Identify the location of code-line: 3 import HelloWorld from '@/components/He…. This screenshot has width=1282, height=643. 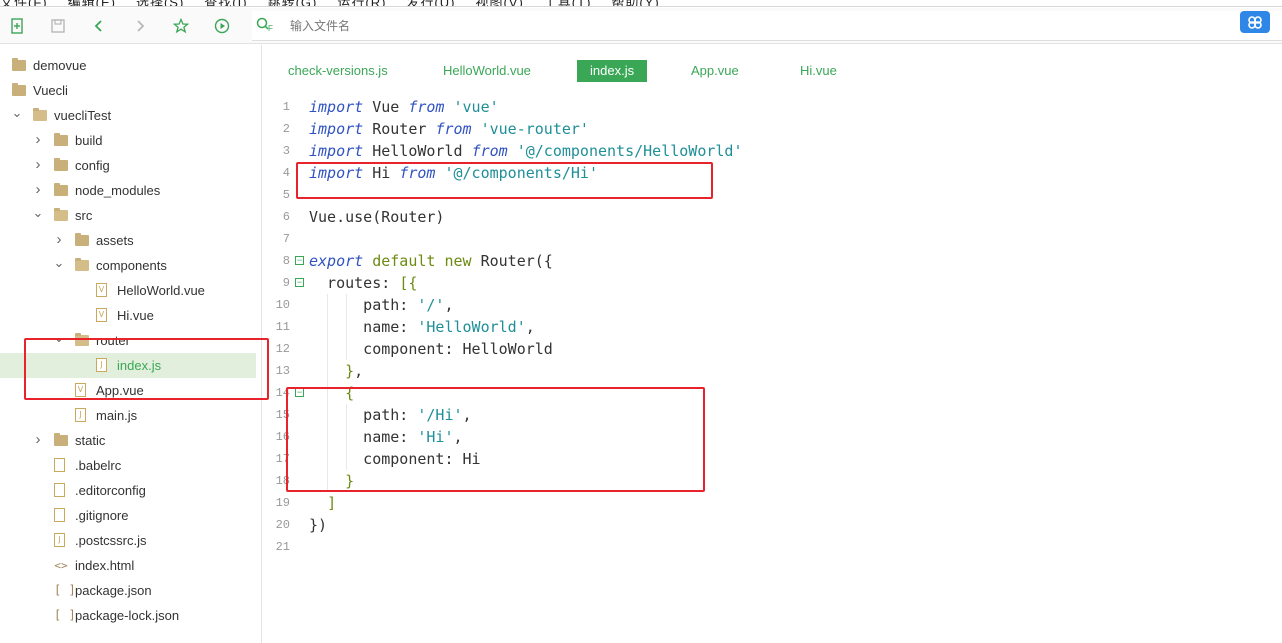
(762, 151).